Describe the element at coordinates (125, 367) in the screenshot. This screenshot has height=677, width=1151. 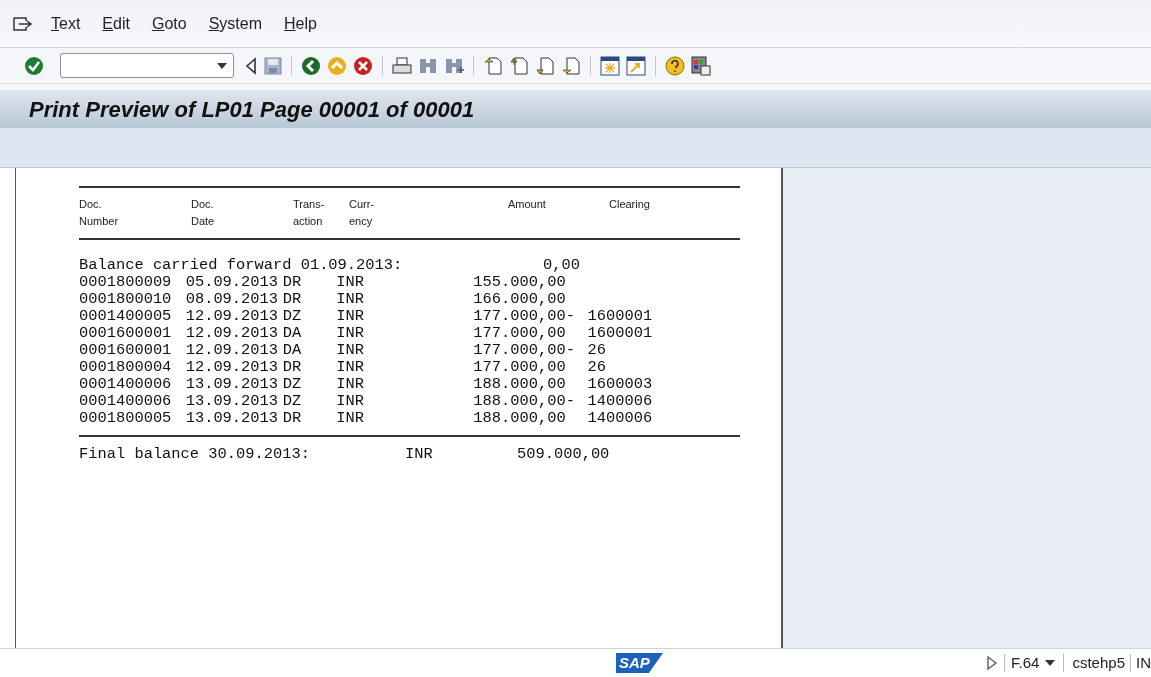
I see `table-cell: 0001800004` at that location.